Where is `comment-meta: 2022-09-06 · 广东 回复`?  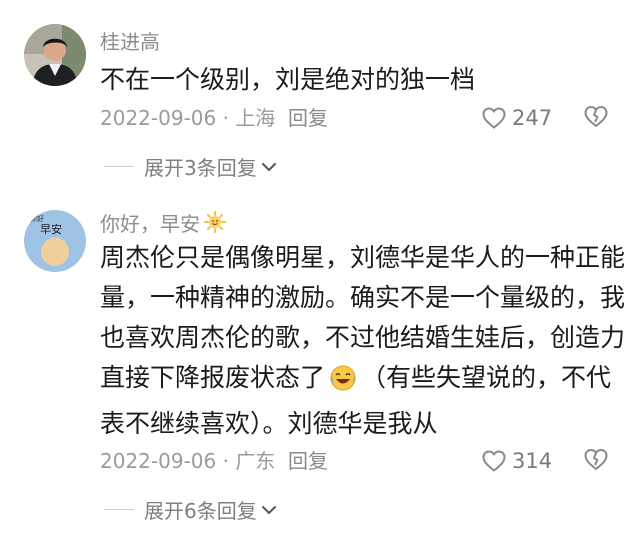 comment-meta: 2022-09-06 · 广东 回复 is located at coordinates (214, 461).